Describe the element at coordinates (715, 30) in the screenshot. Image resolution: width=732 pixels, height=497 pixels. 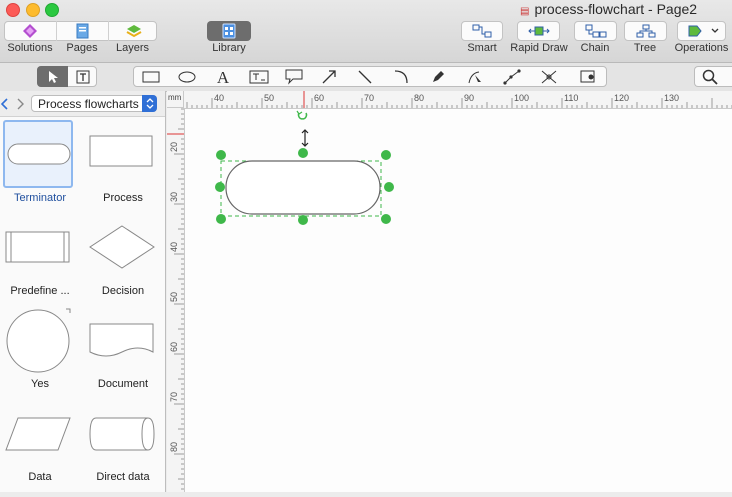
I see `chevron-down-icon` at that location.